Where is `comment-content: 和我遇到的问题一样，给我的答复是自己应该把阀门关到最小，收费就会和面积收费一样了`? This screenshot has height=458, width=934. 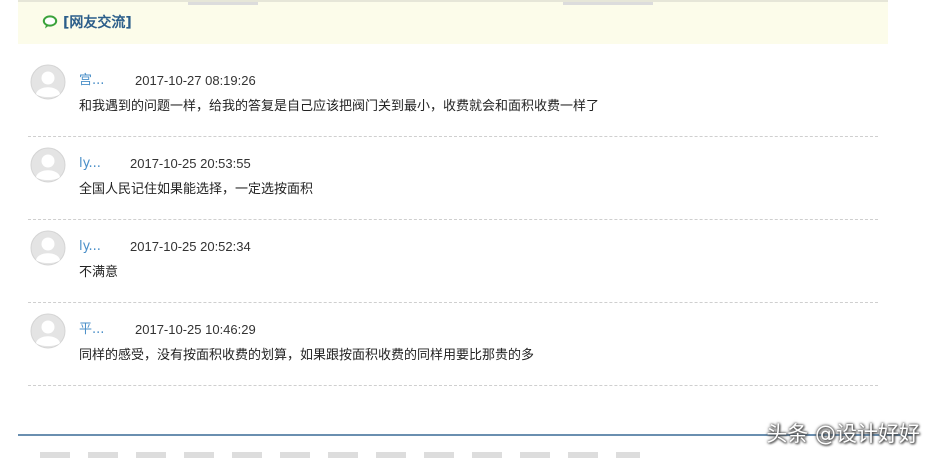
comment-content: 和我遇到的问题一样，给我的答复是自己应该把阀门关到最小，收费就会和面积收费一样了 is located at coordinates (339, 106).